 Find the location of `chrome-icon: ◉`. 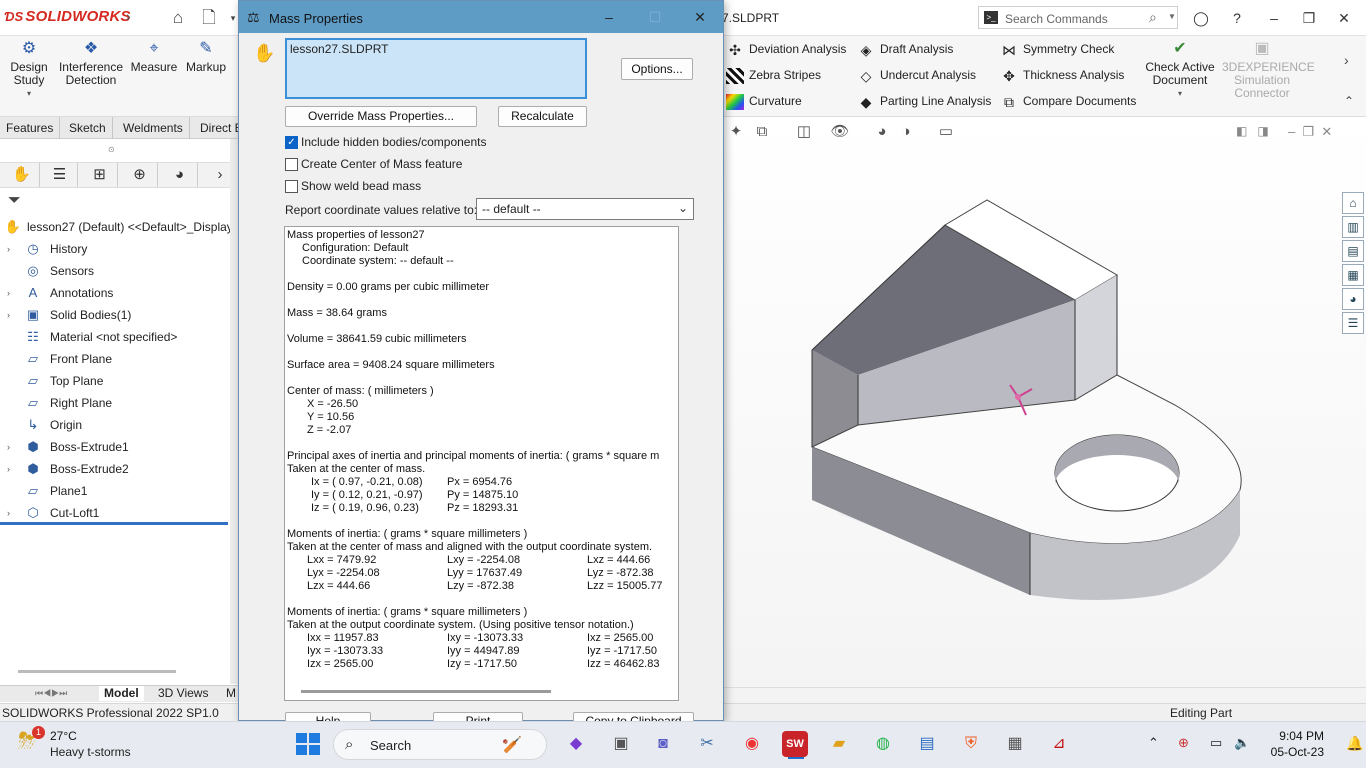

chrome-icon: ◉ is located at coordinates (752, 744).